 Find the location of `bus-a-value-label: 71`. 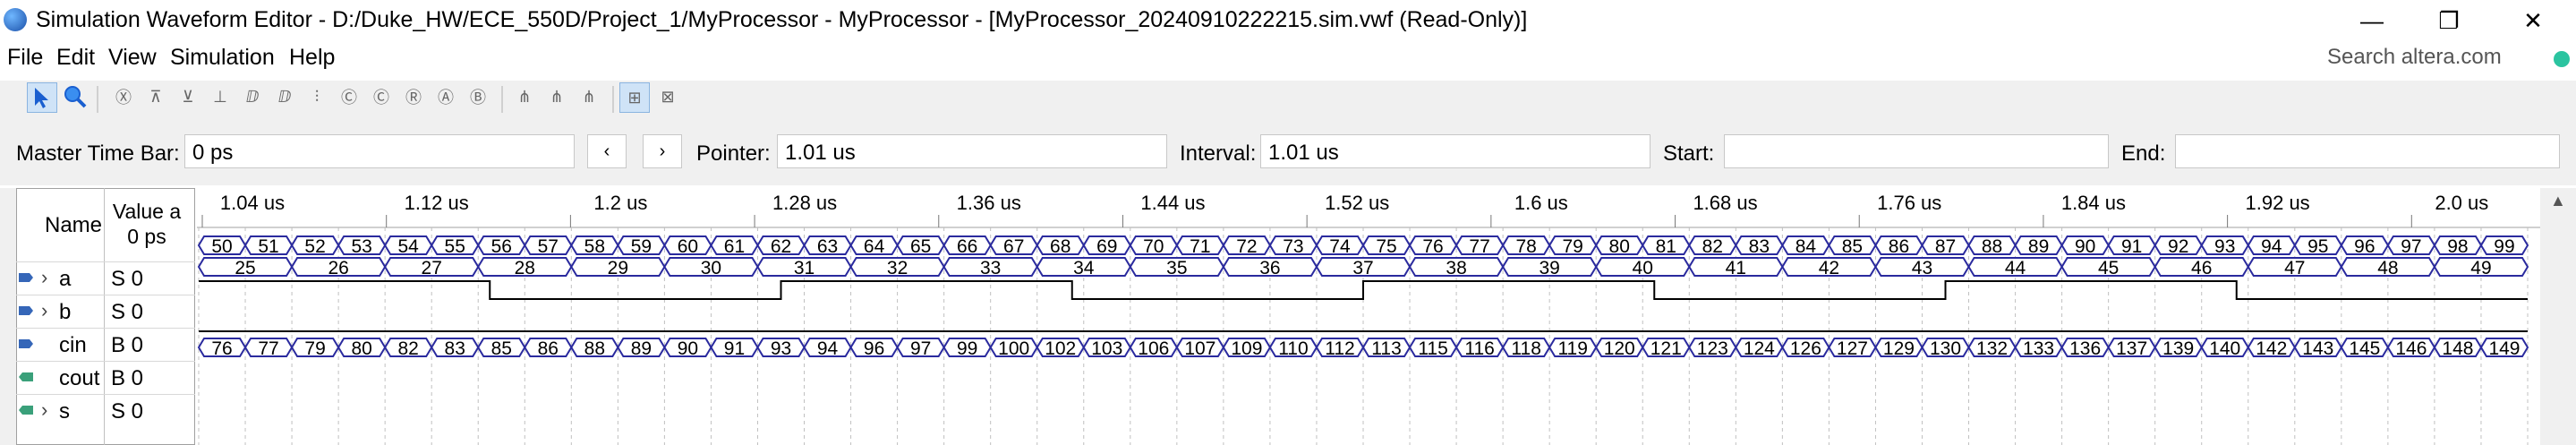

bus-a-value-label: 71 is located at coordinates (1200, 246).